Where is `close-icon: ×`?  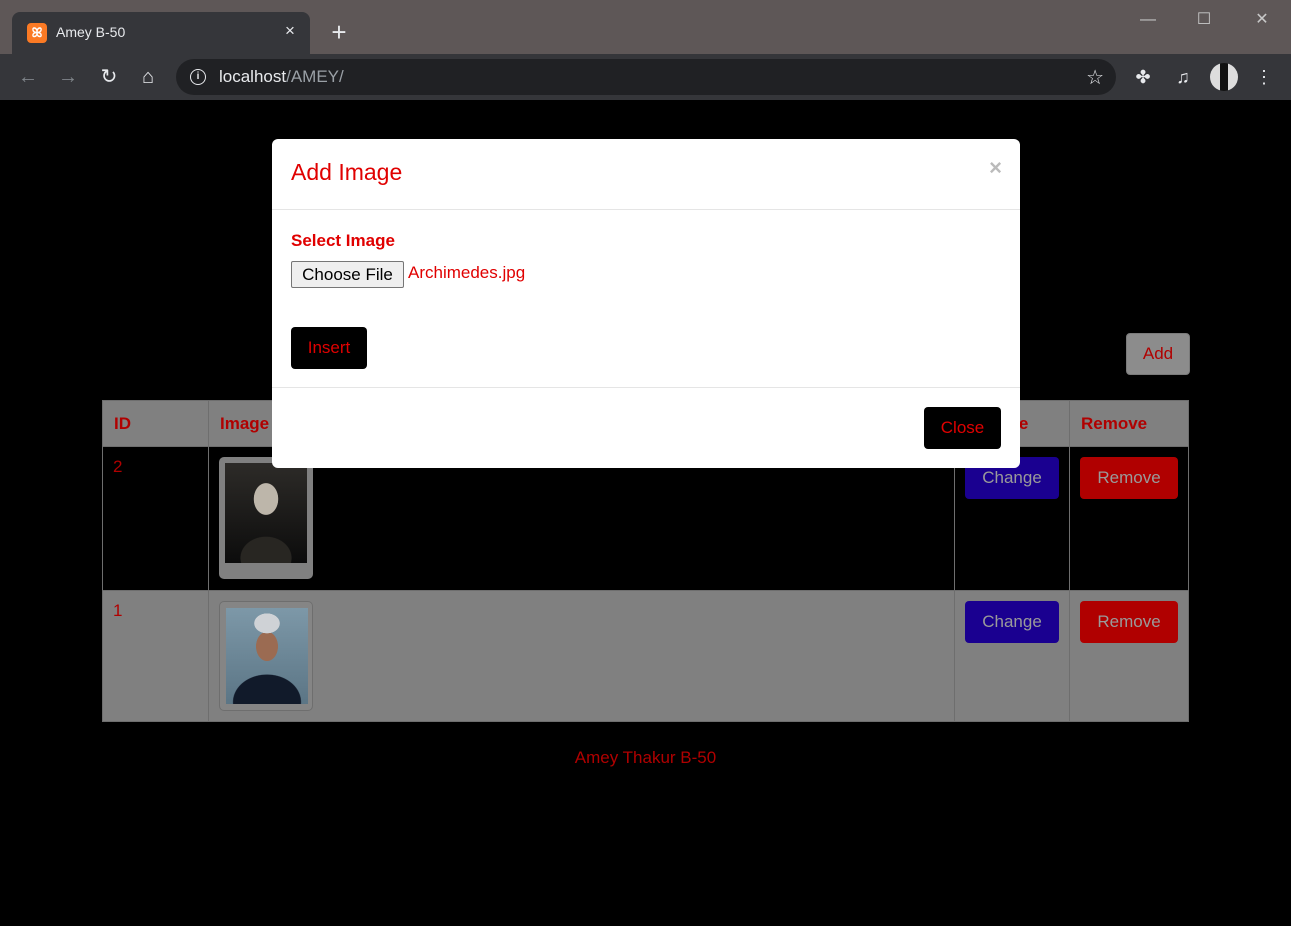 close-icon: × is located at coordinates (995, 168).